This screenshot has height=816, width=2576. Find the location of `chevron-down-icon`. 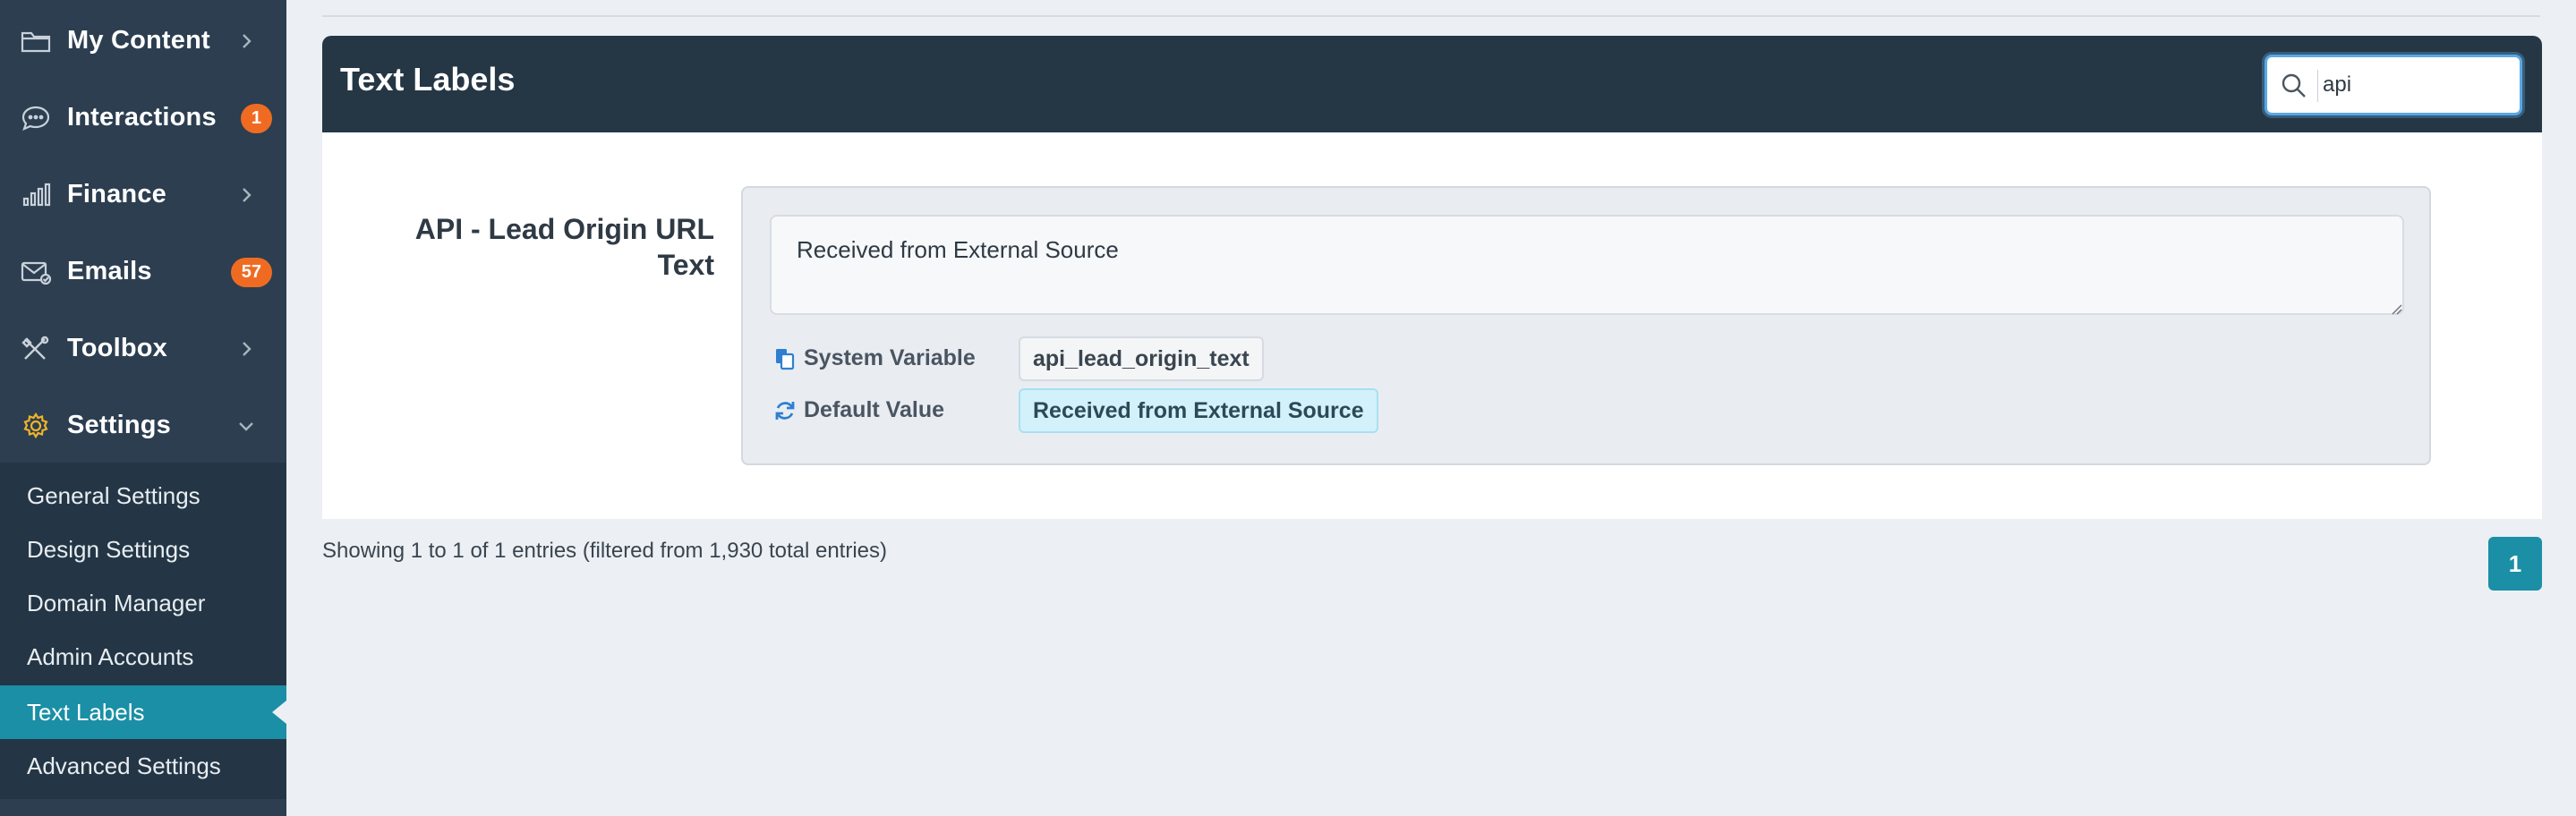

chevron-down-icon is located at coordinates (246, 426).